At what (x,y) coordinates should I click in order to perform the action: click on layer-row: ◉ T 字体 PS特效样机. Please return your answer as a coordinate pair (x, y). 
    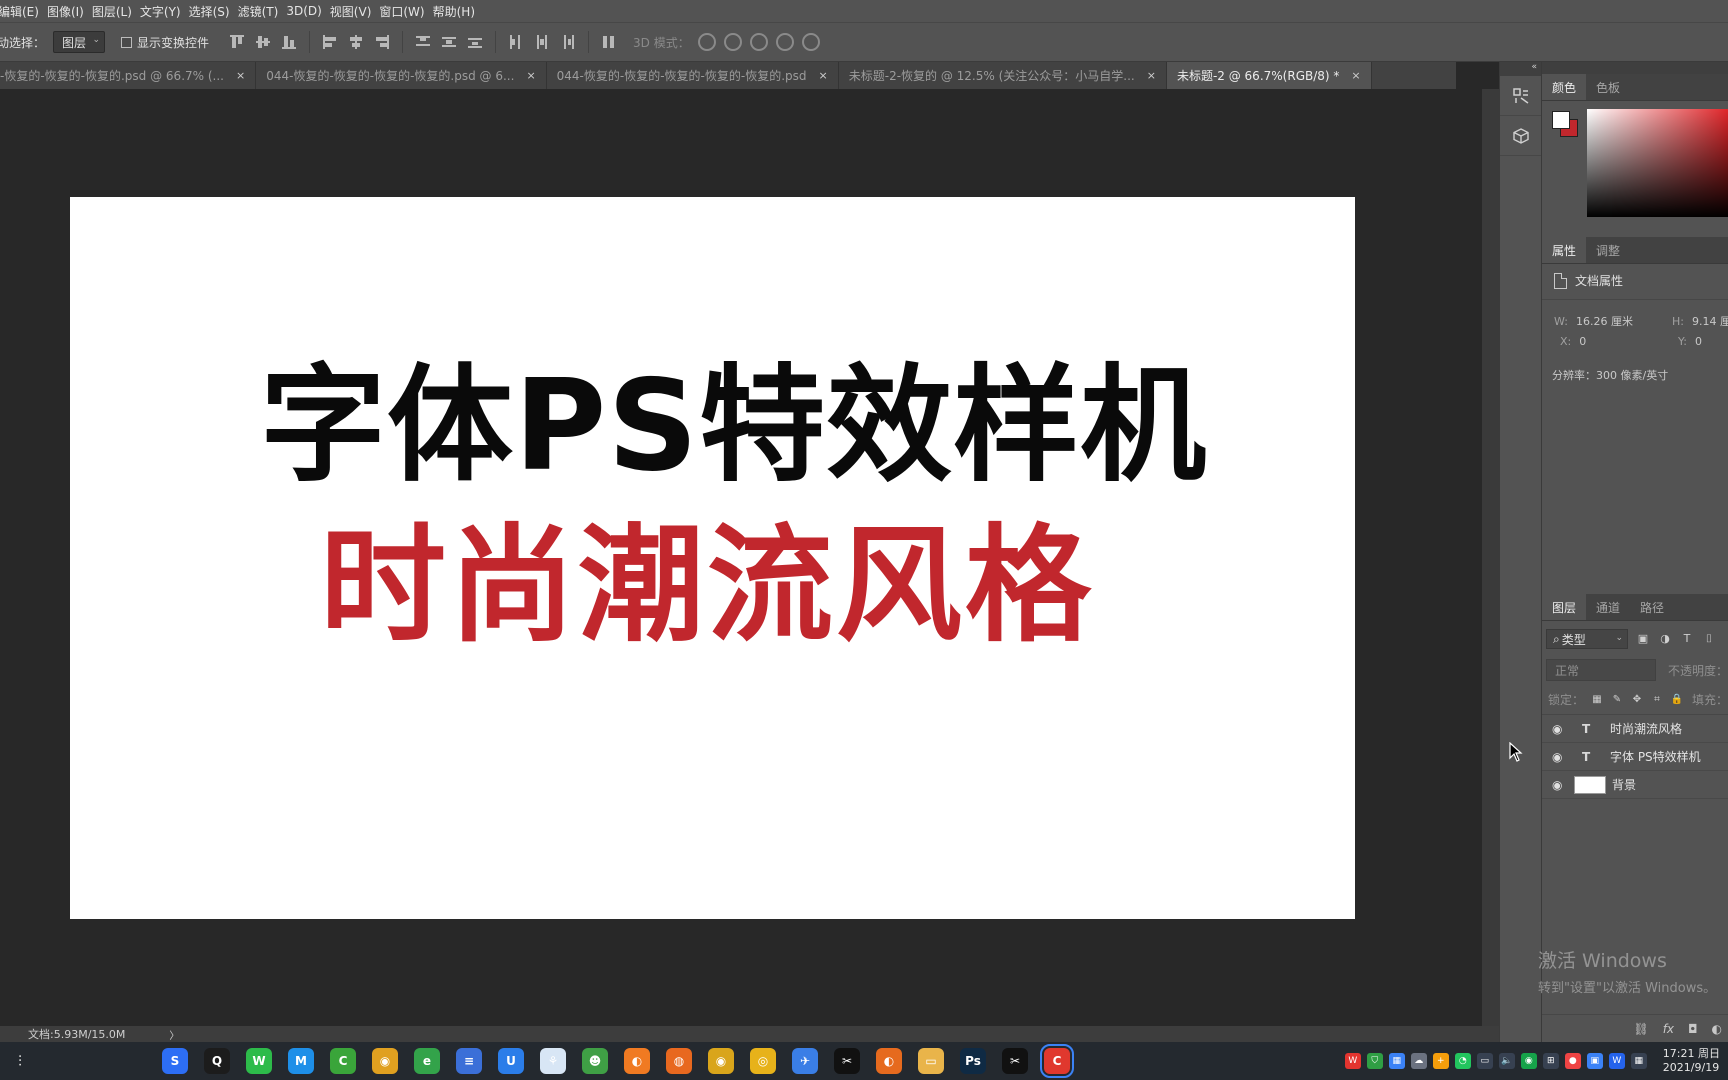
    Looking at the image, I should click on (1635, 757).